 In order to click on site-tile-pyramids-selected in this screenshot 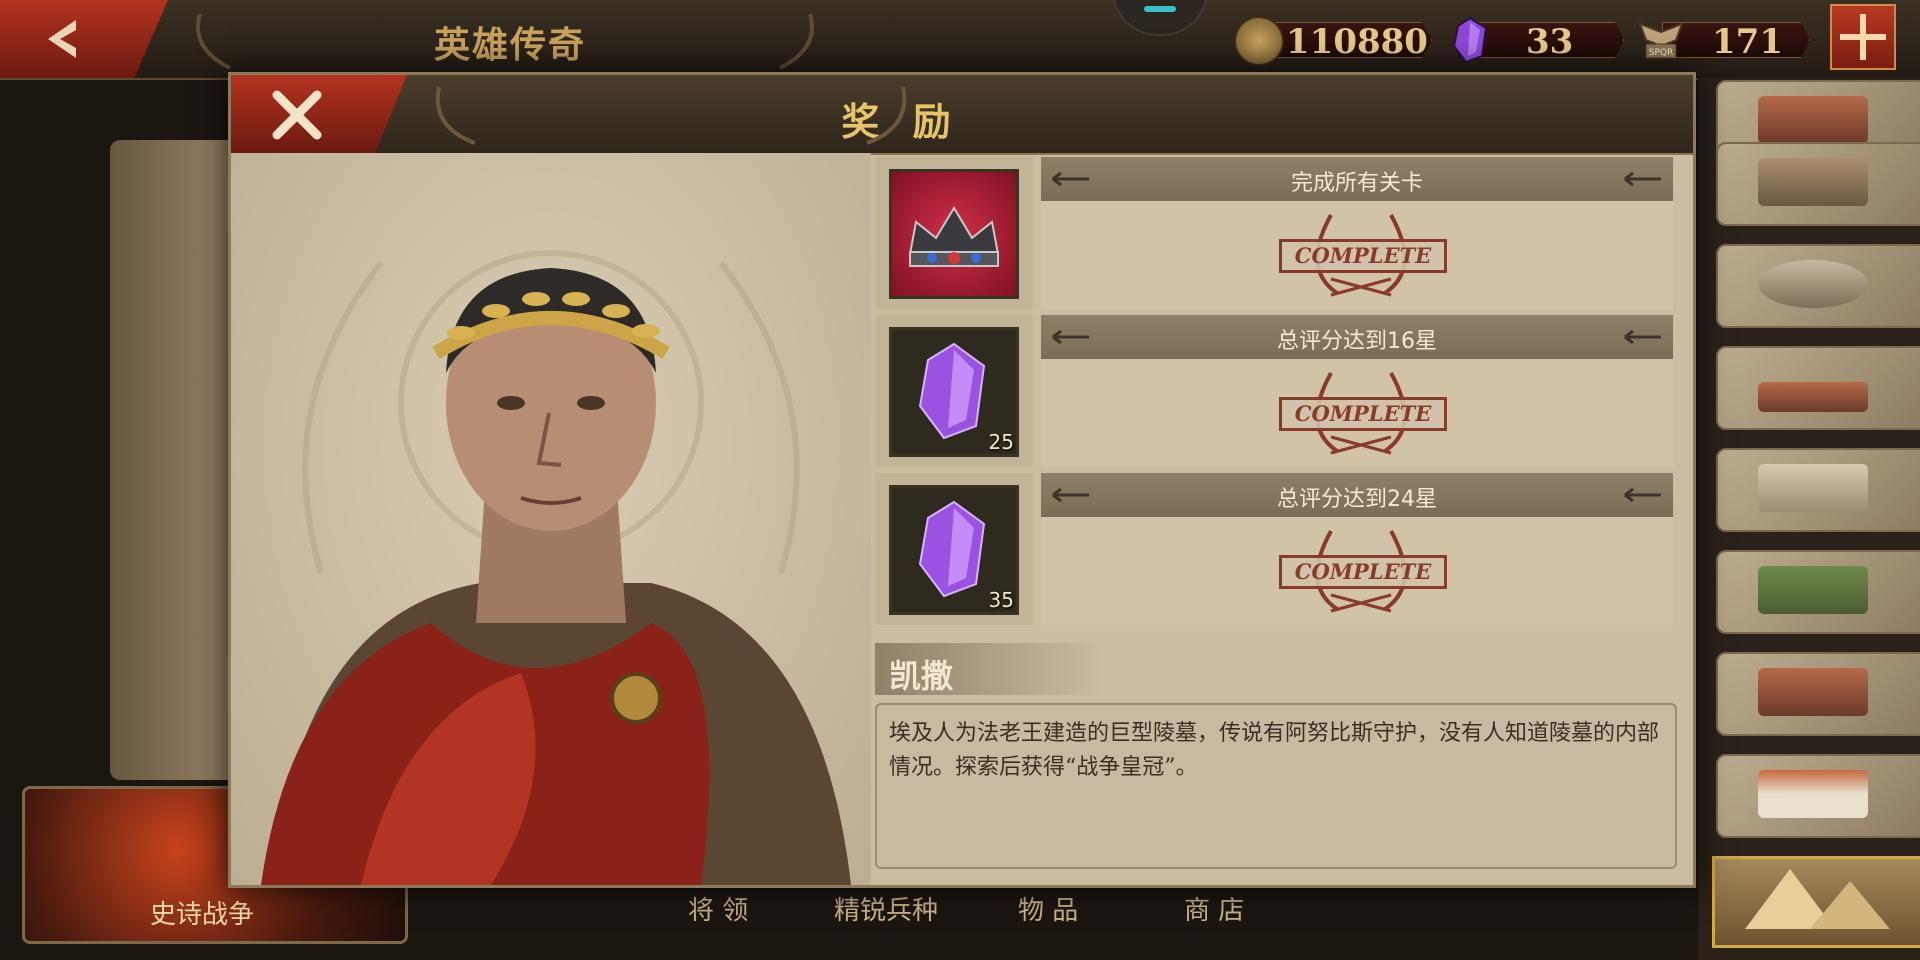, I will do `click(1816, 902)`.